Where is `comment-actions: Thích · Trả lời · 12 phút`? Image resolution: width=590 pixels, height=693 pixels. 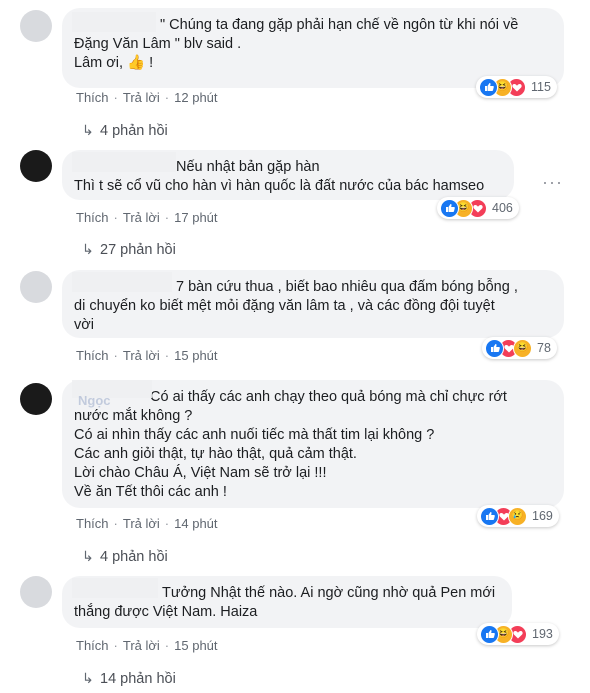 comment-actions: Thích · Trả lời · 12 phút is located at coordinates (147, 97).